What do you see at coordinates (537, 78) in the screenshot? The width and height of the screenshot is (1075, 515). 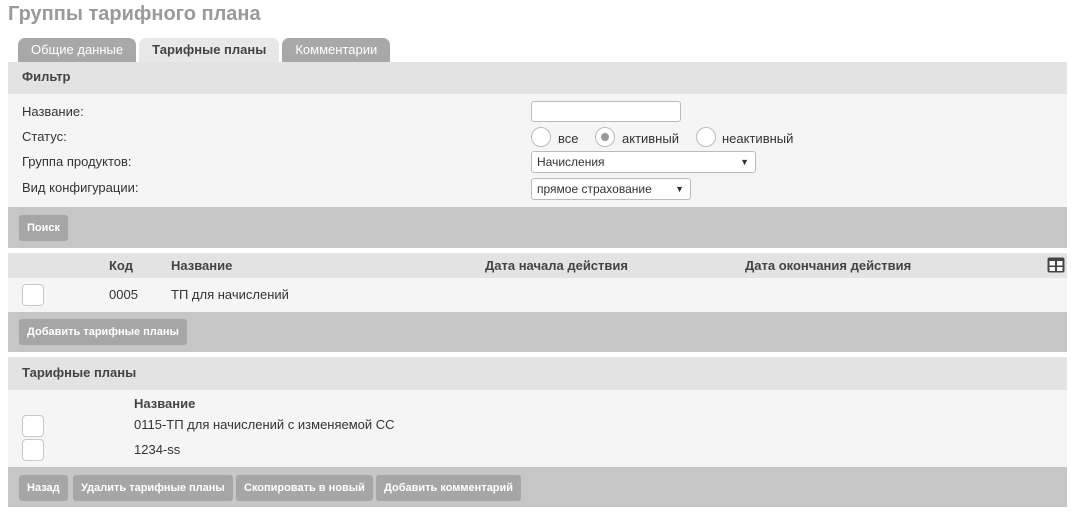 I see `filter-header: Фильтр` at bounding box center [537, 78].